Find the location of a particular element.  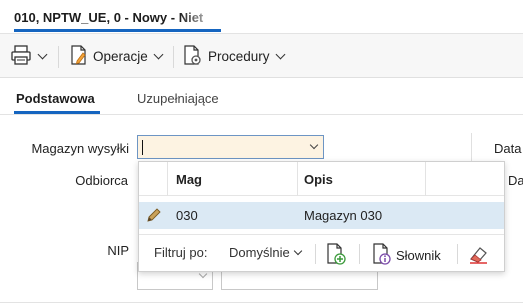

section-divider is located at coordinates (261, 114).